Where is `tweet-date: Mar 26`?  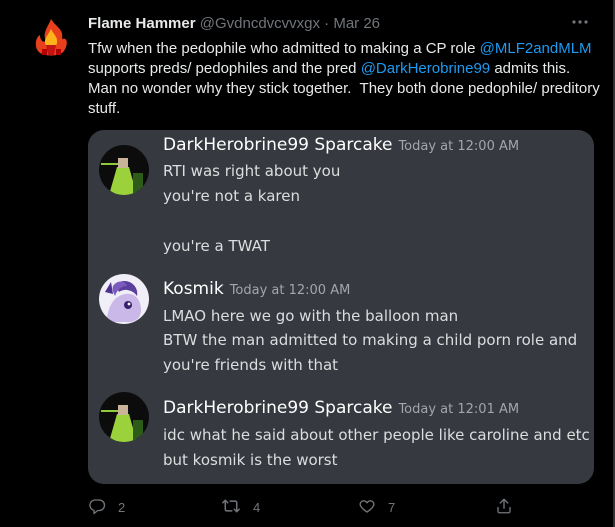
tweet-date: Mar 26 is located at coordinates (356, 23).